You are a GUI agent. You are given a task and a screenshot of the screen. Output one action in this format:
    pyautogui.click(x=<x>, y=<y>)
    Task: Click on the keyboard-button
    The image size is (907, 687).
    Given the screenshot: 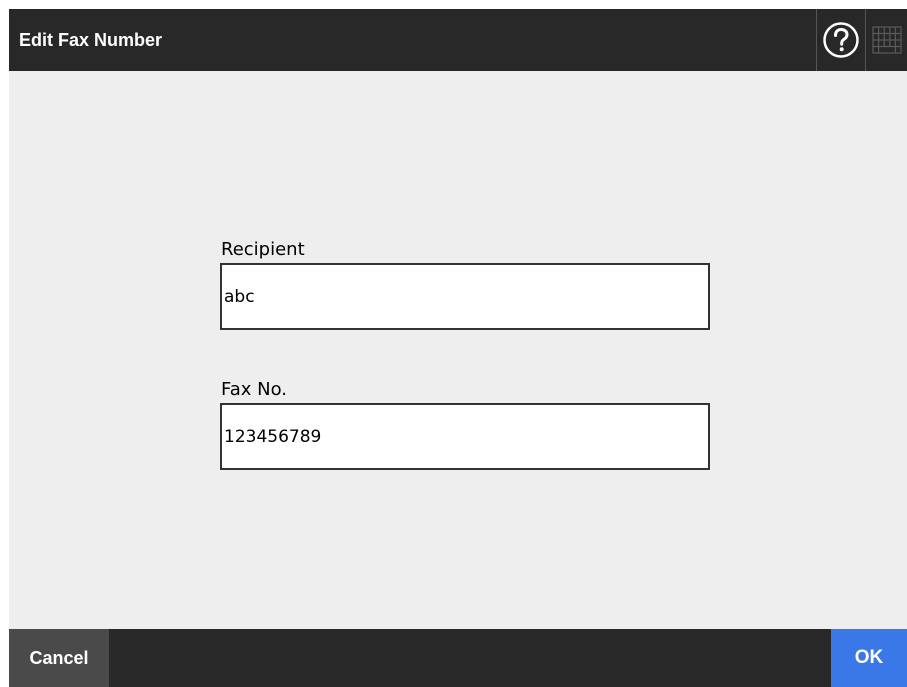 What is the action you would take?
    pyautogui.click(x=886, y=40)
    